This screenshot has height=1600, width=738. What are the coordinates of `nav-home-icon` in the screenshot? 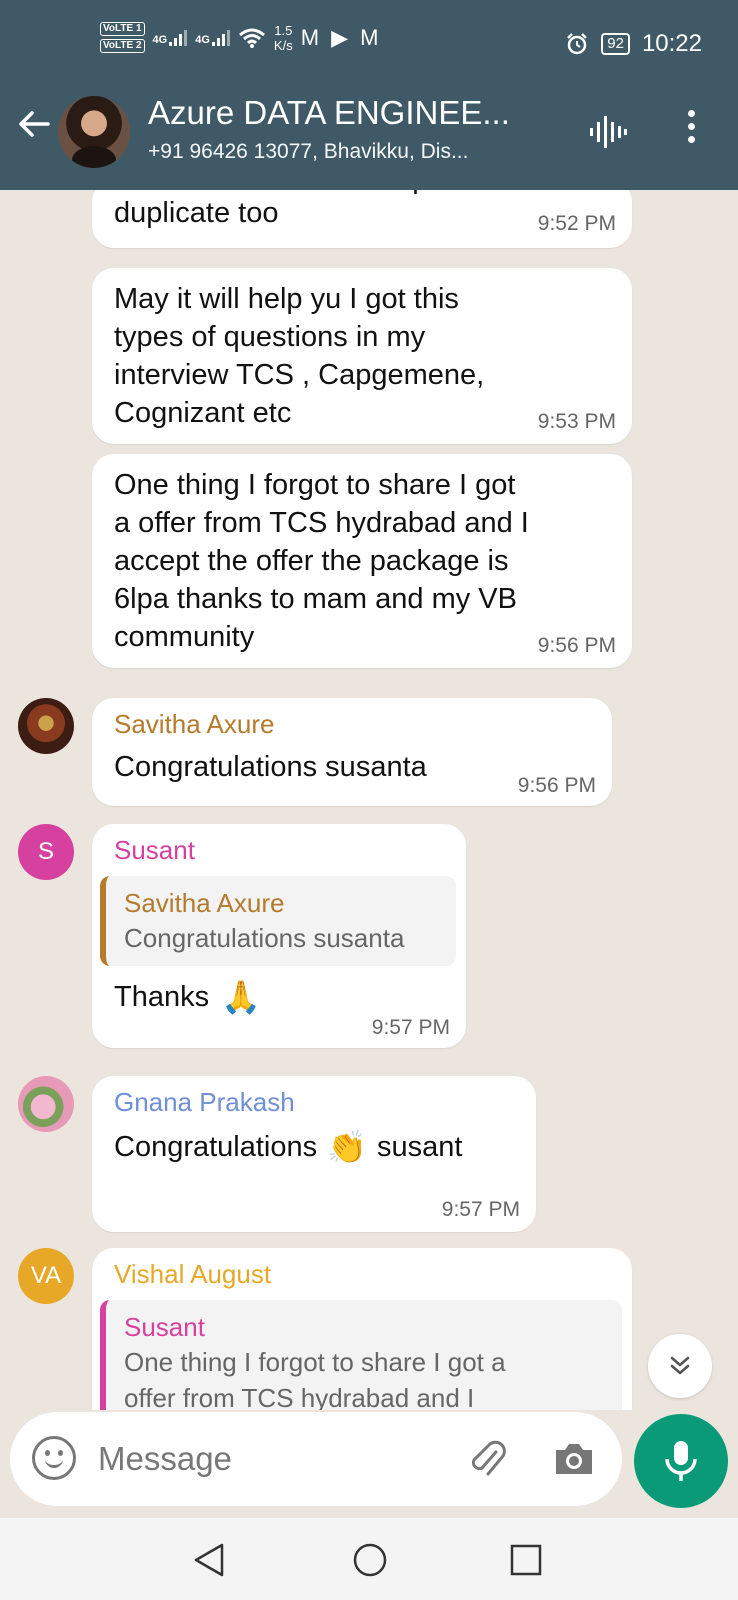 It's located at (370, 1560).